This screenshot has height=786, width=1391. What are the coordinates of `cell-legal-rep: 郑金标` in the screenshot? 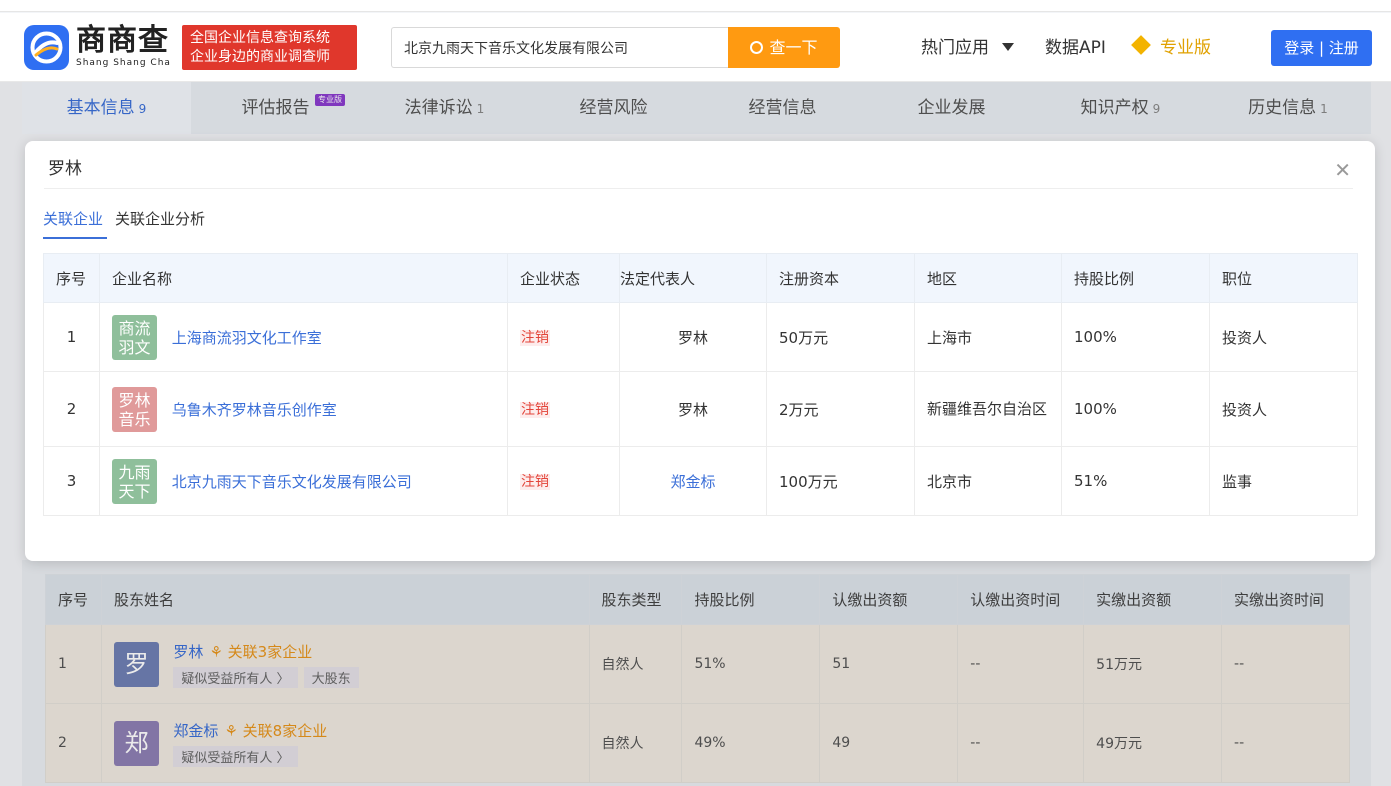 It's located at (693, 481).